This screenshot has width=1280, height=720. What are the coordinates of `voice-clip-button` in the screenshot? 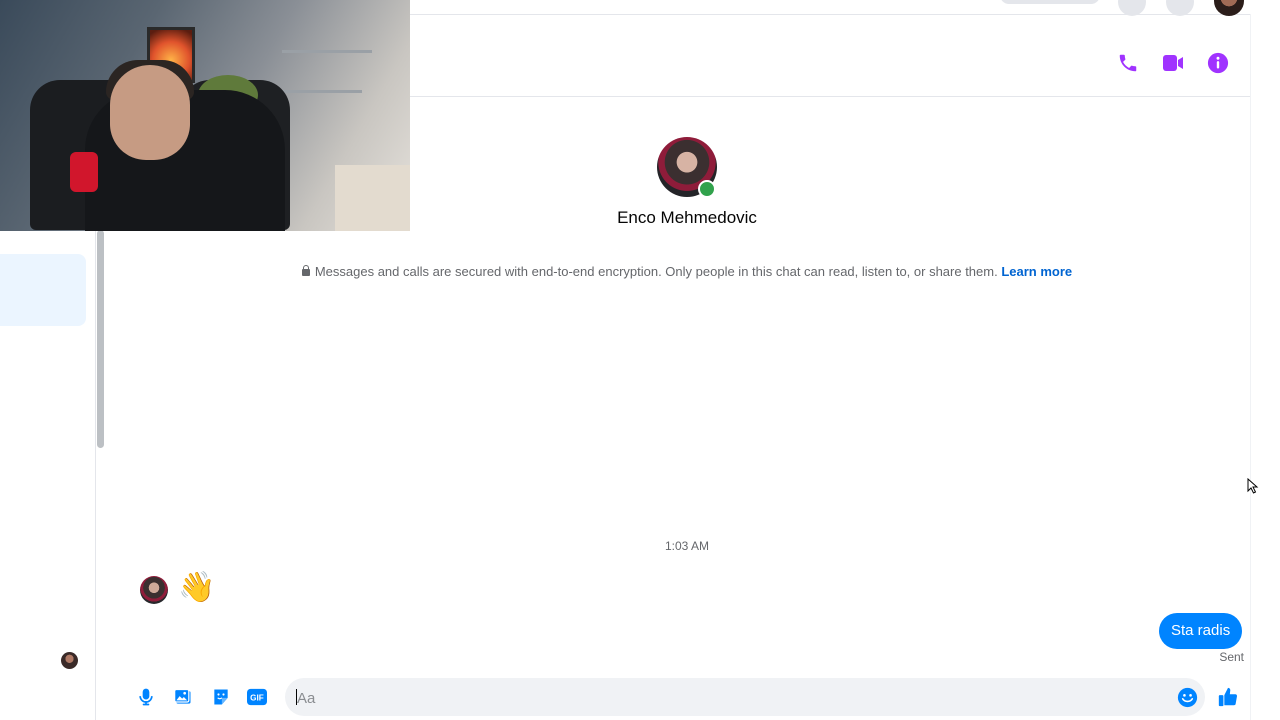 It's located at (146, 697).